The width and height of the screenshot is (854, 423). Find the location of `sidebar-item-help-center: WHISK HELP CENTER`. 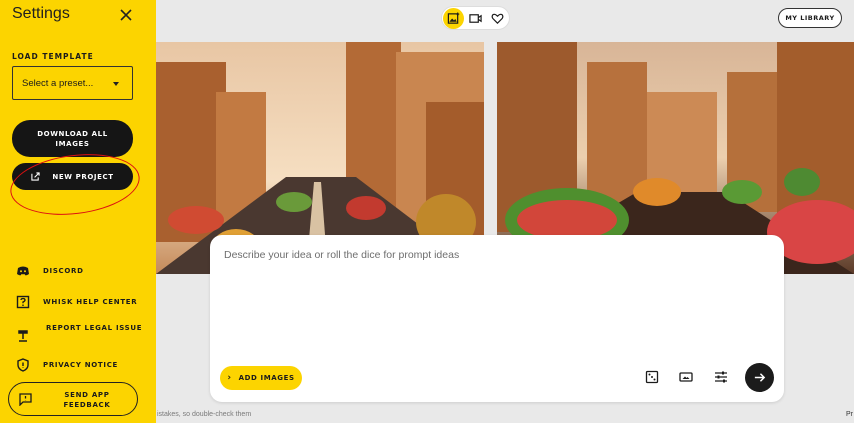

sidebar-item-help-center: WHISK HELP CENTER is located at coordinates (76, 302).